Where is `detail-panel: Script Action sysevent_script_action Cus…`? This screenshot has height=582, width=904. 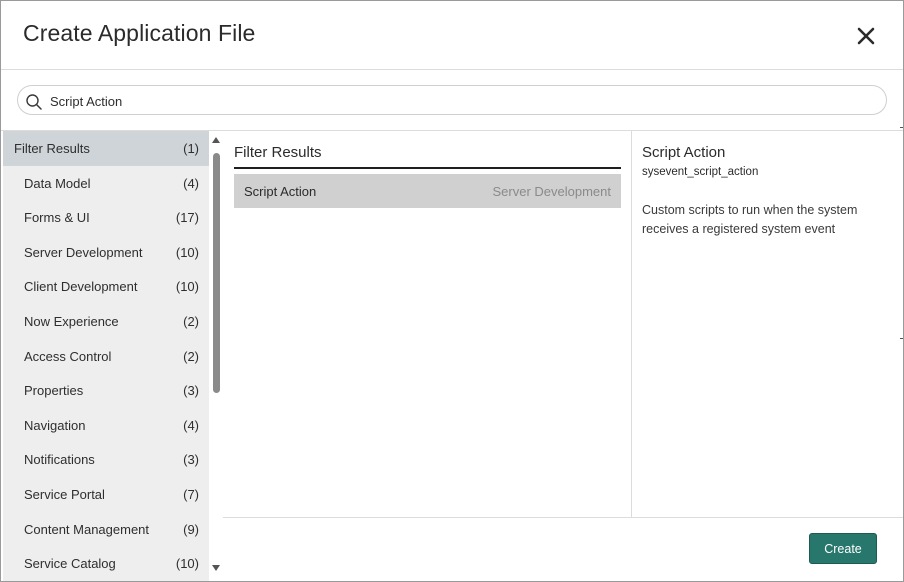
detail-panel: Script Action sysevent_script_action Cus… is located at coordinates (767, 191).